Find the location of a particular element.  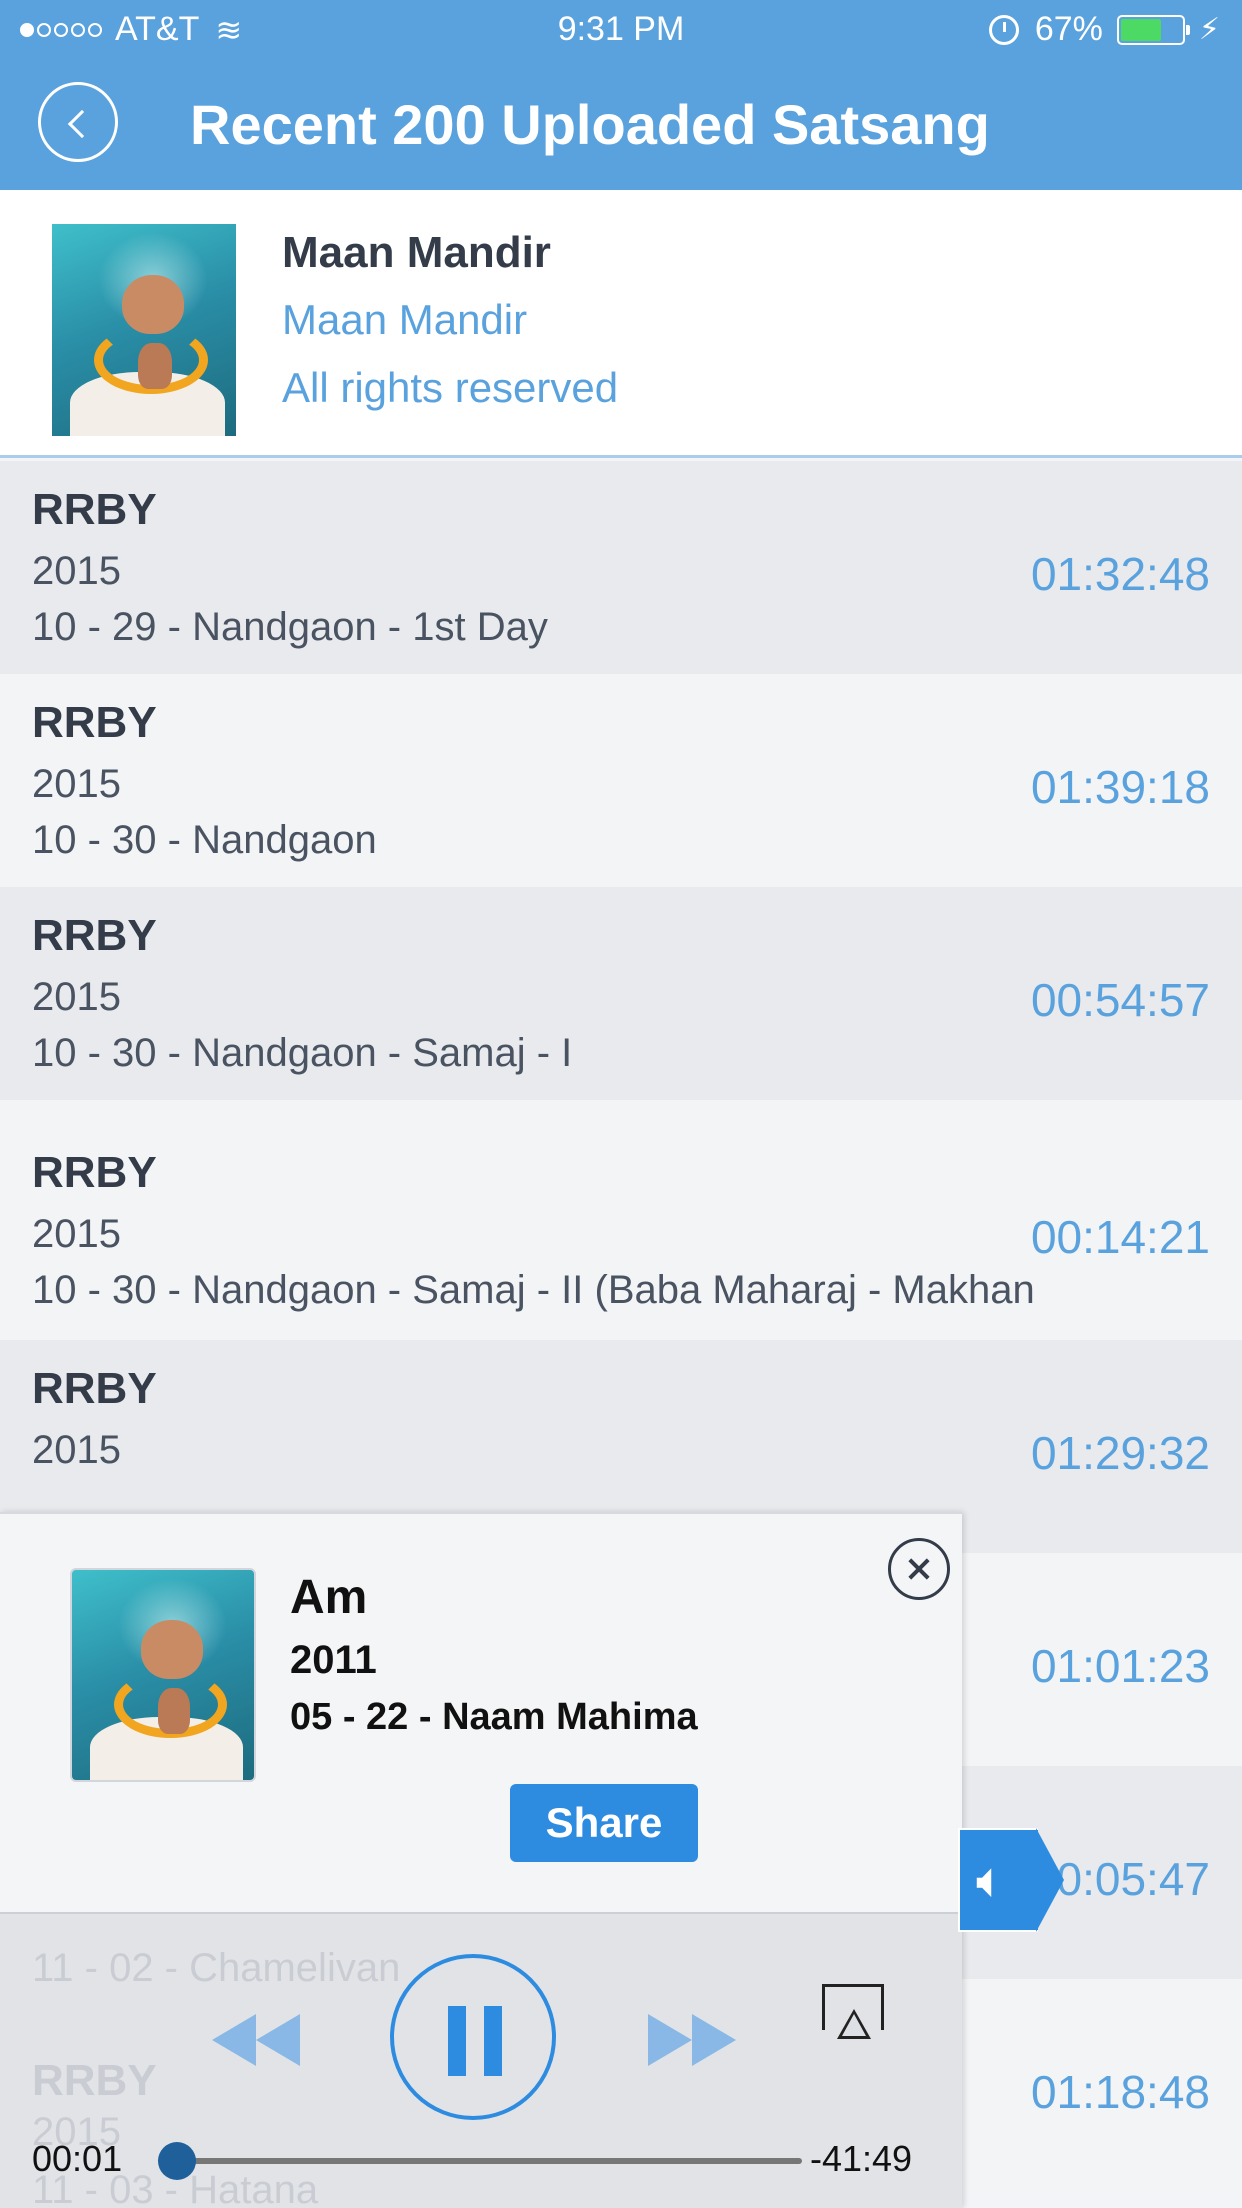

item-desc: 10 - 30 - Nandgaon is located at coordinates (204, 840).